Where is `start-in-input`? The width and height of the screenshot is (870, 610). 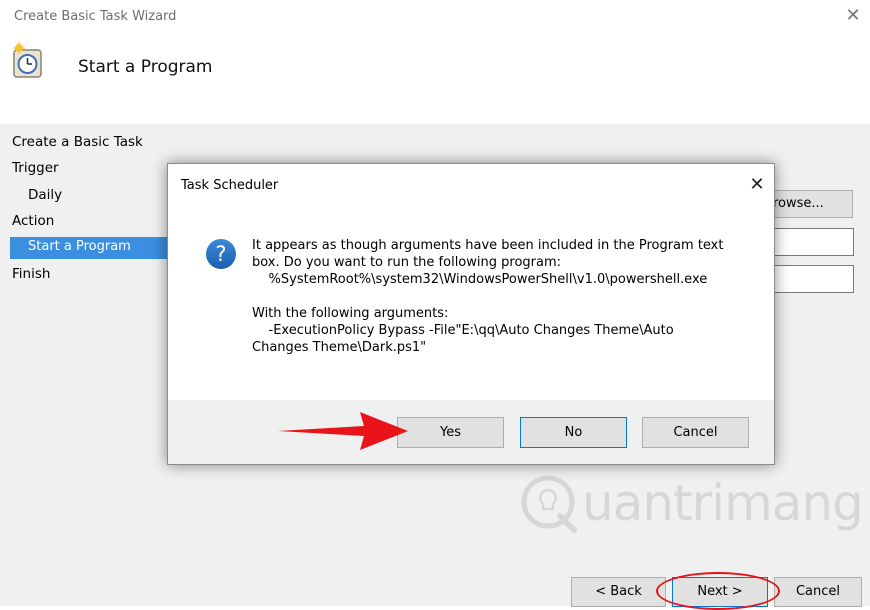 start-in-input is located at coordinates (810, 279).